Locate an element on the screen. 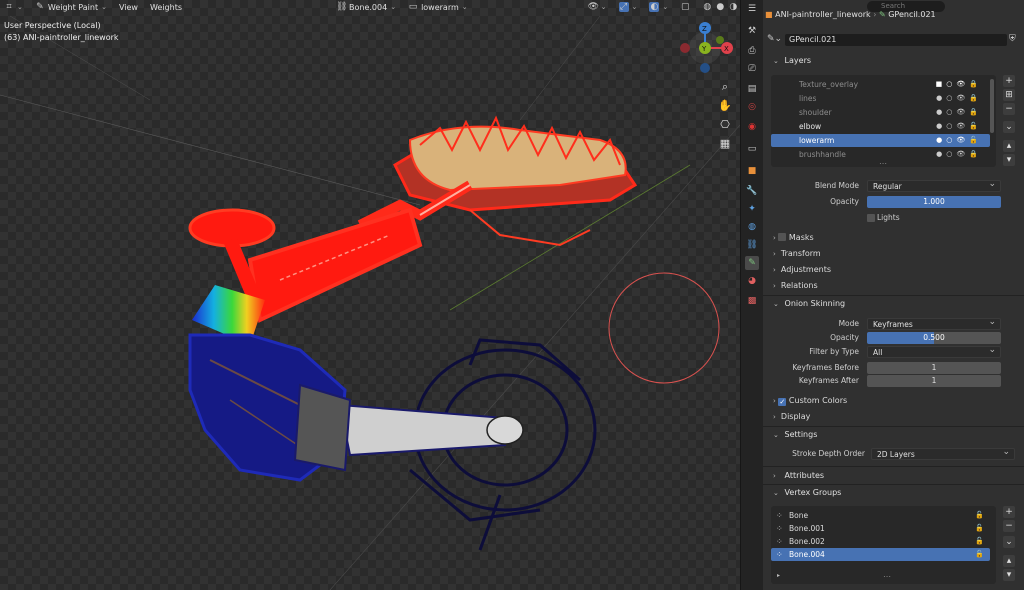  list-item: ⁘ Bone.001 🔓 is located at coordinates (880, 528).